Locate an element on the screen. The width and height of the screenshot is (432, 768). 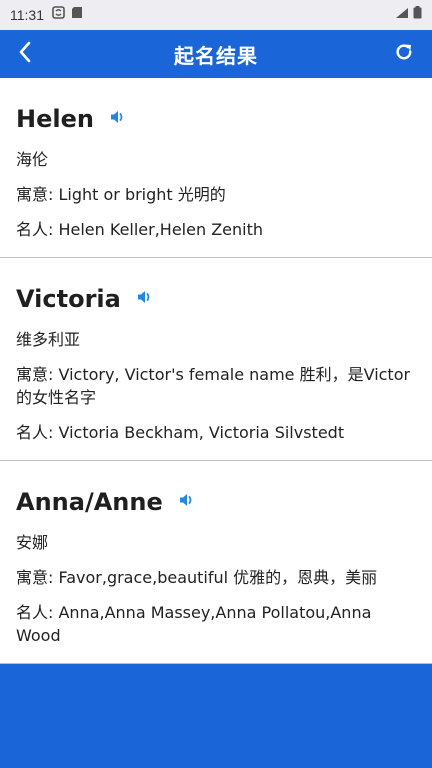
english-name: Helen is located at coordinates (55, 119).